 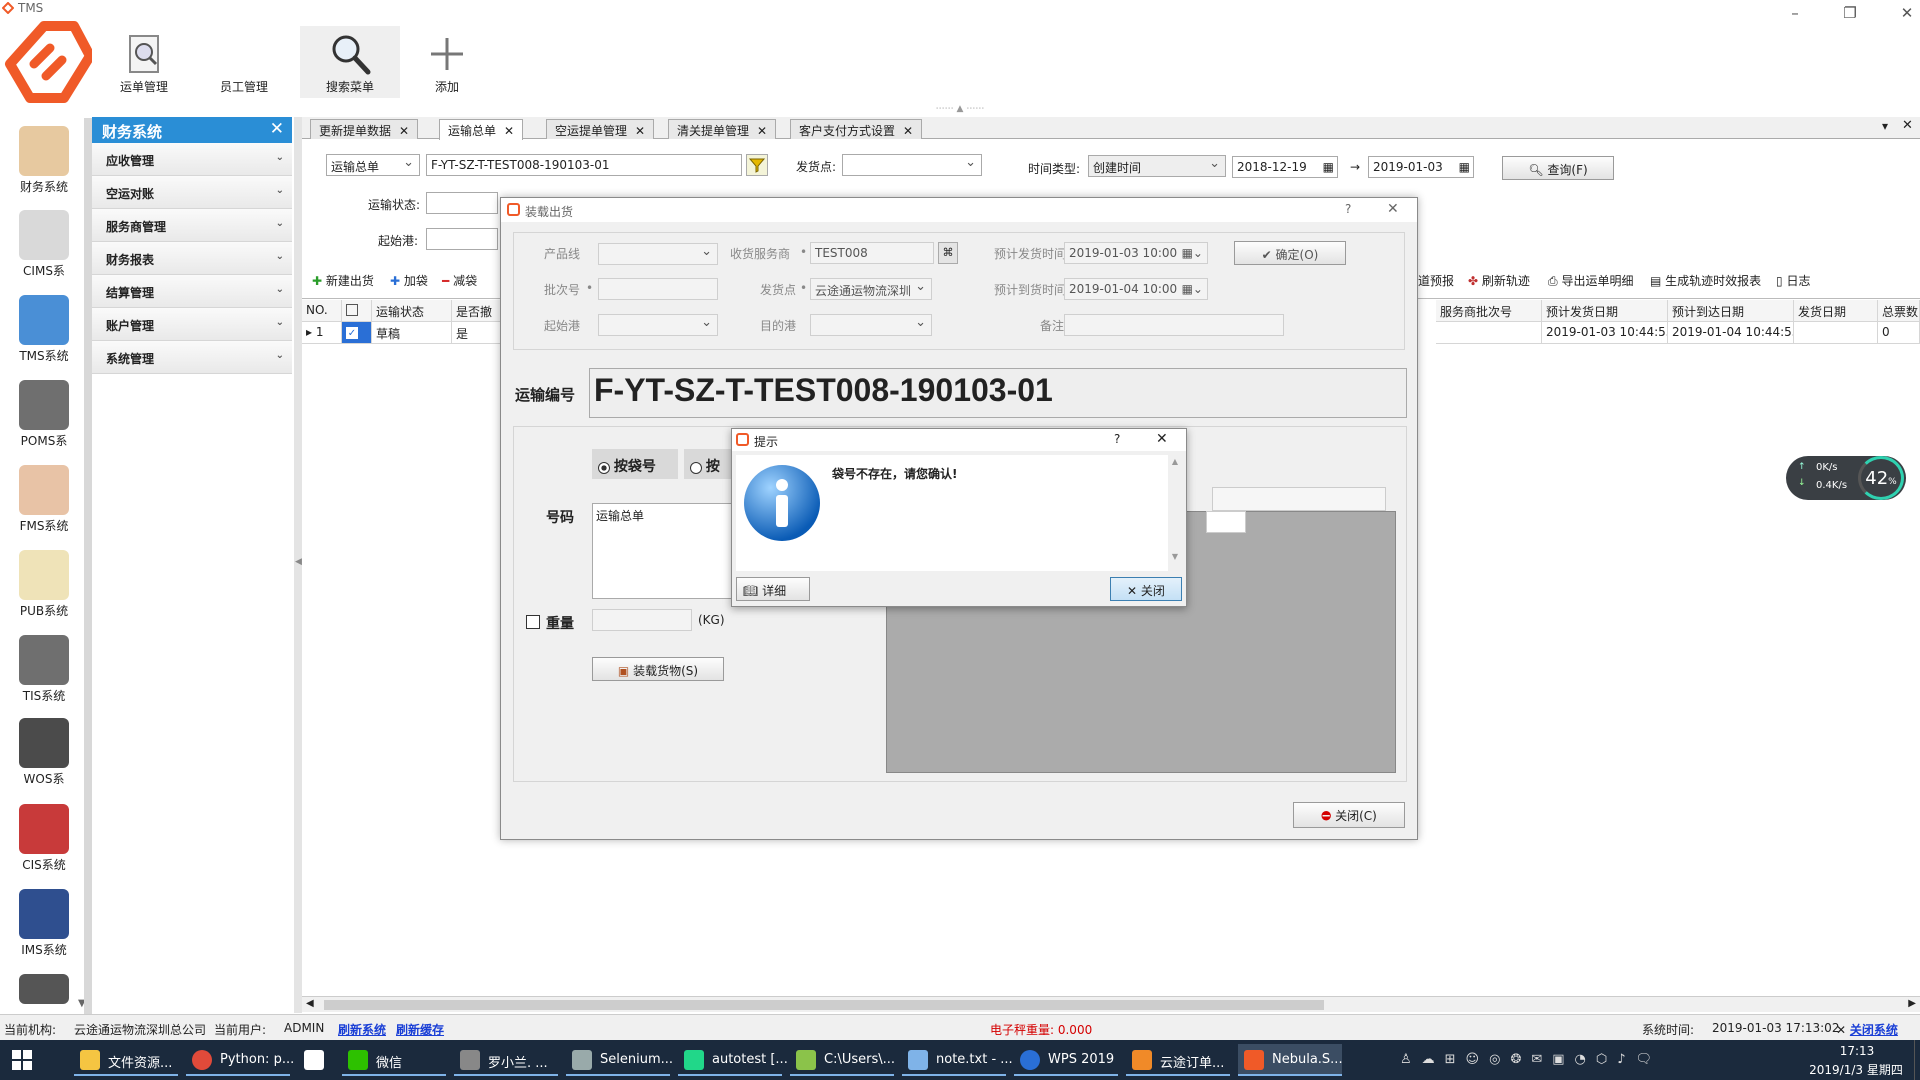 What do you see at coordinates (1175, 461) in the screenshot?
I see `scroll-up-icon: ▲` at bounding box center [1175, 461].